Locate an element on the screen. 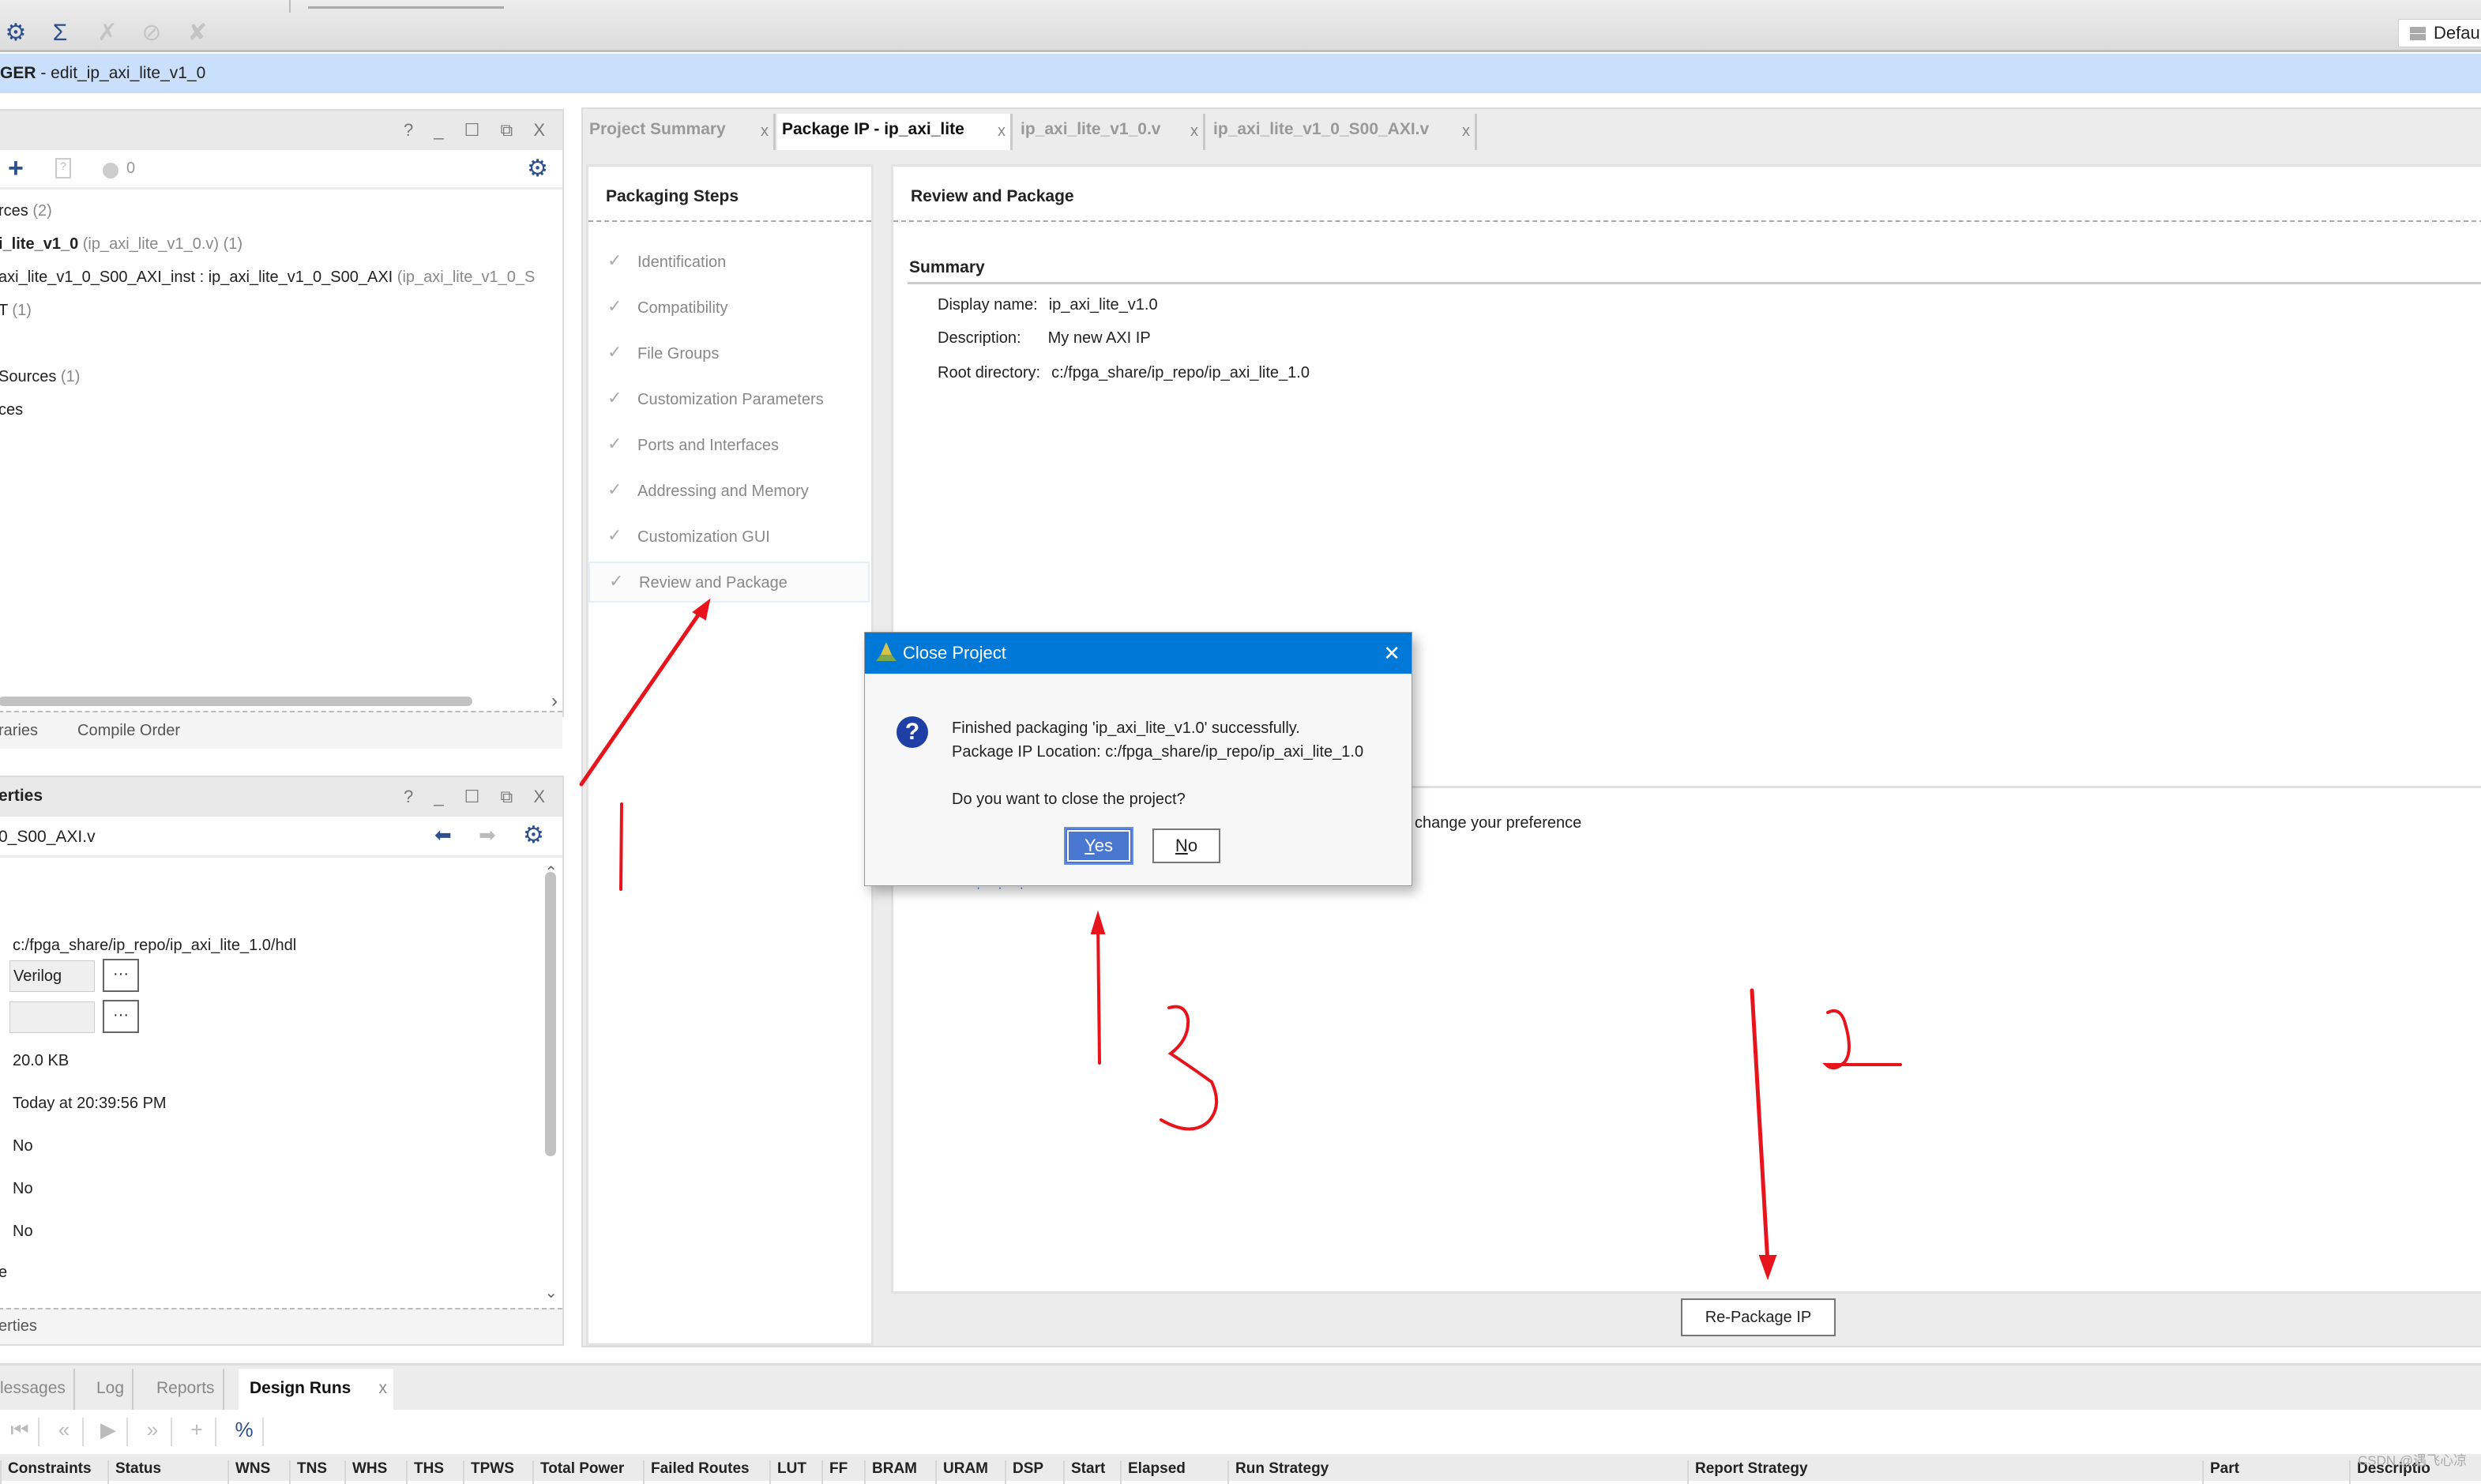 Image resolution: width=2481 pixels, height=1484 pixels. previous-icon: « is located at coordinates (65, 1432).